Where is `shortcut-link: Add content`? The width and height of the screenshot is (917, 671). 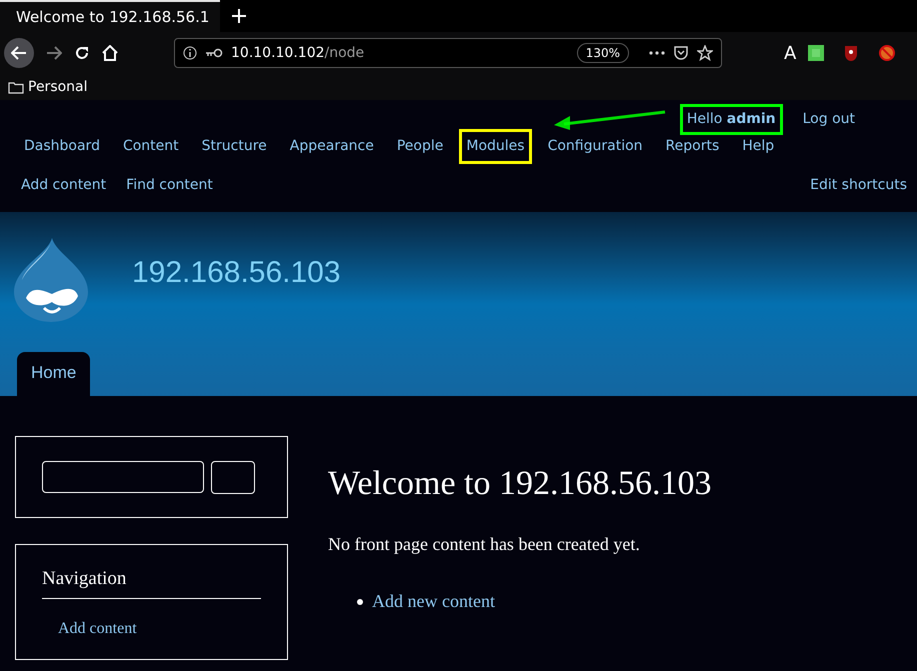
shortcut-link: Add content is located at coordinates (63, 185).